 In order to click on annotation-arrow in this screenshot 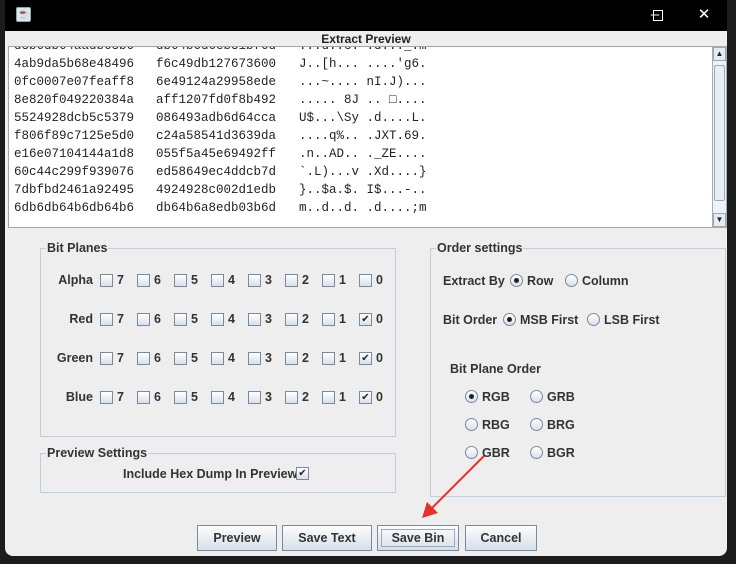, I will do `click(453, 486)`.